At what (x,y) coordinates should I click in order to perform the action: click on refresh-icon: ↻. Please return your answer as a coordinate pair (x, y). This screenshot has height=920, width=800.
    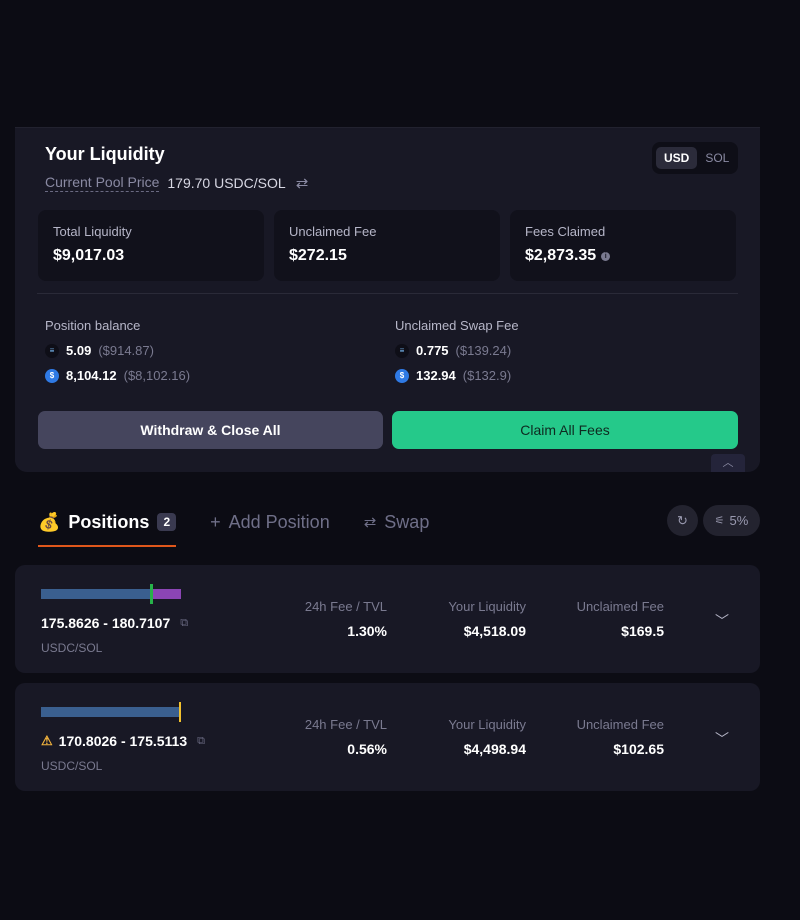
    Looking at the image, I should click on (682, 520).